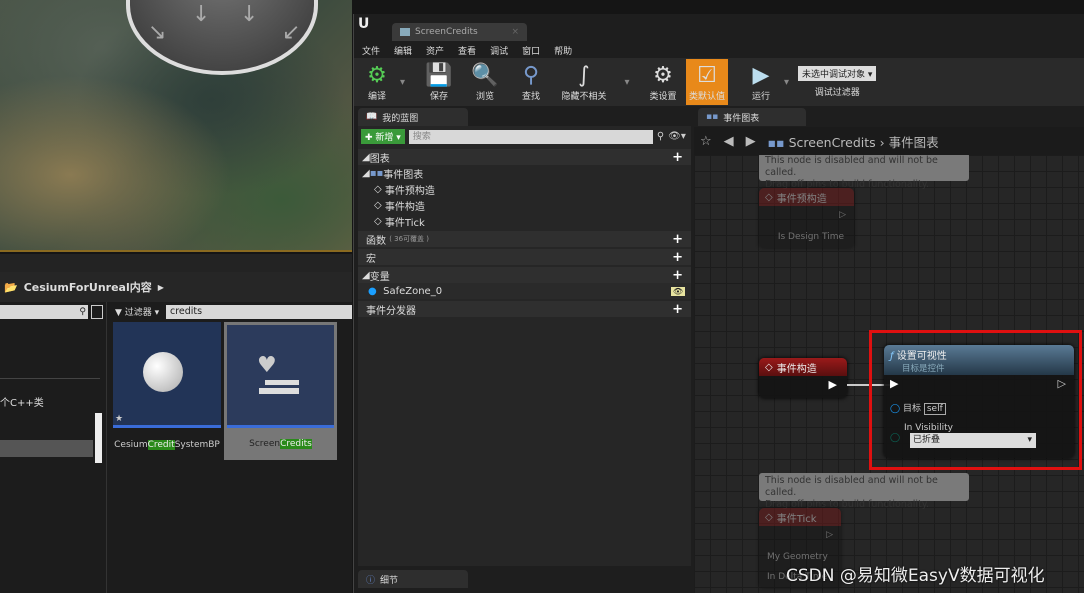  I want to click on heart-thumbnail: ♥, so click(267, 365).